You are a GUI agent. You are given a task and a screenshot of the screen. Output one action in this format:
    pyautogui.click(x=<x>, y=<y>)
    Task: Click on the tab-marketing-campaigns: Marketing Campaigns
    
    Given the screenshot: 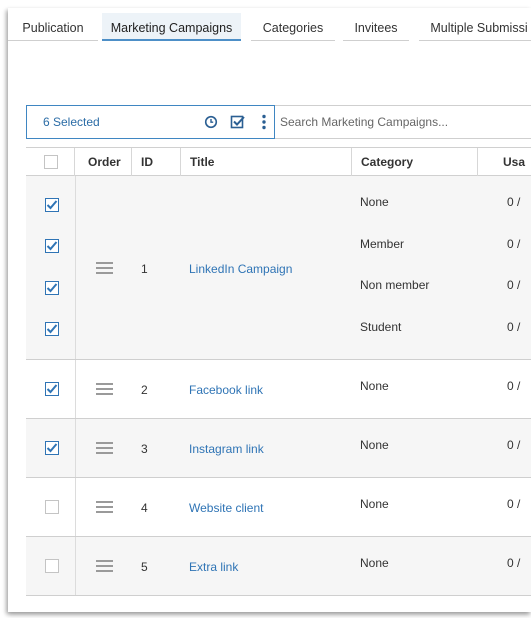 What is the action you would take?
    pyautogui.click(x=171, y=27)
    